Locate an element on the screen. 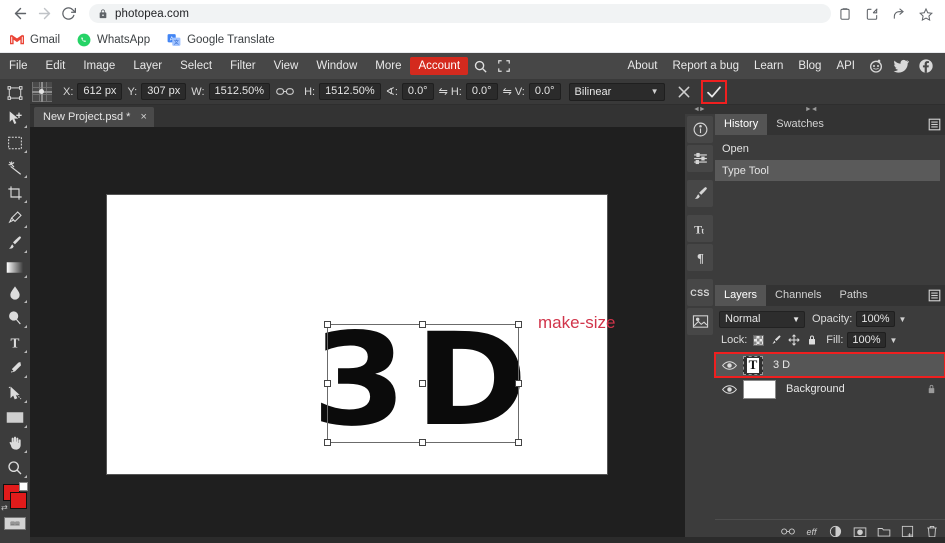 The width and height of the screenshot is (945, 543). crop-icon is located at coordinates (15, 192).